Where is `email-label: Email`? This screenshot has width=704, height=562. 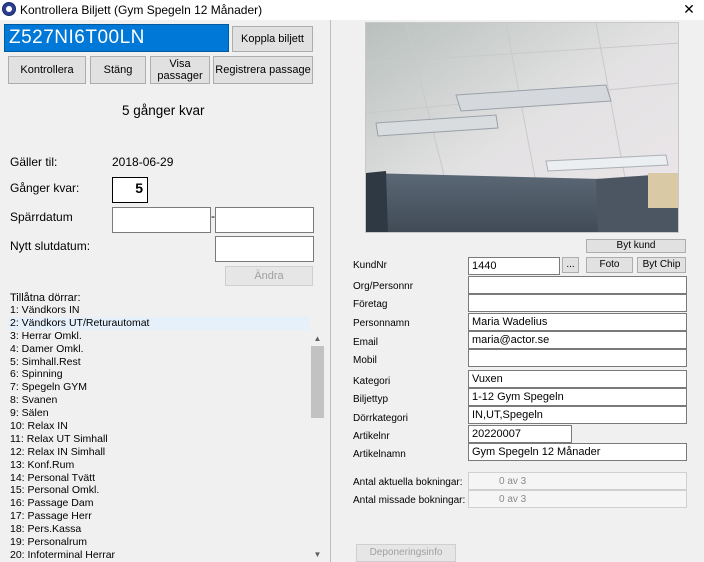
email-label: Email is located at coordinates (366, 342).